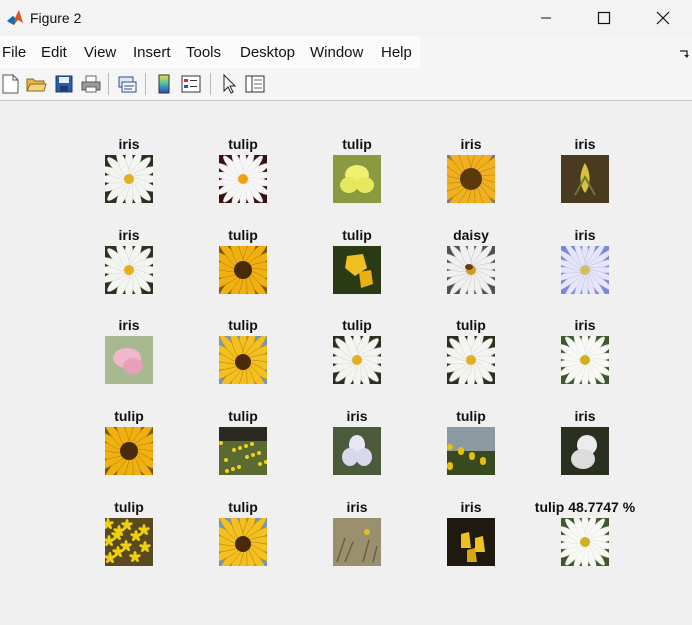 The width and height of the screenshot is (692, 625). Describe the element at coordinates (547, 18) in the screenshot. I see `minimize-button` at that location.